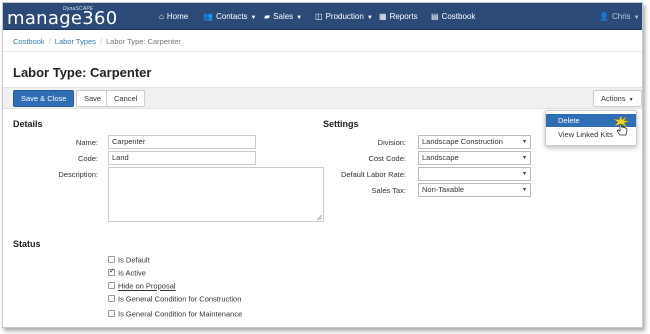  What do you see at coordinates (458, 16) in the screenshot?
I see `nav-costbook-label: Costbook` at bounding box center [458, 16].